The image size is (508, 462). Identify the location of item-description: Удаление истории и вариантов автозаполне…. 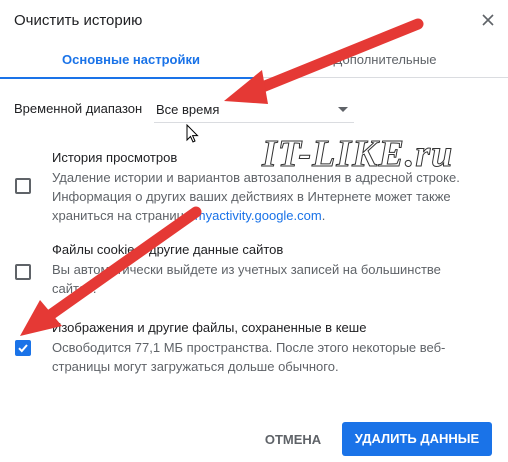
(256, 196).